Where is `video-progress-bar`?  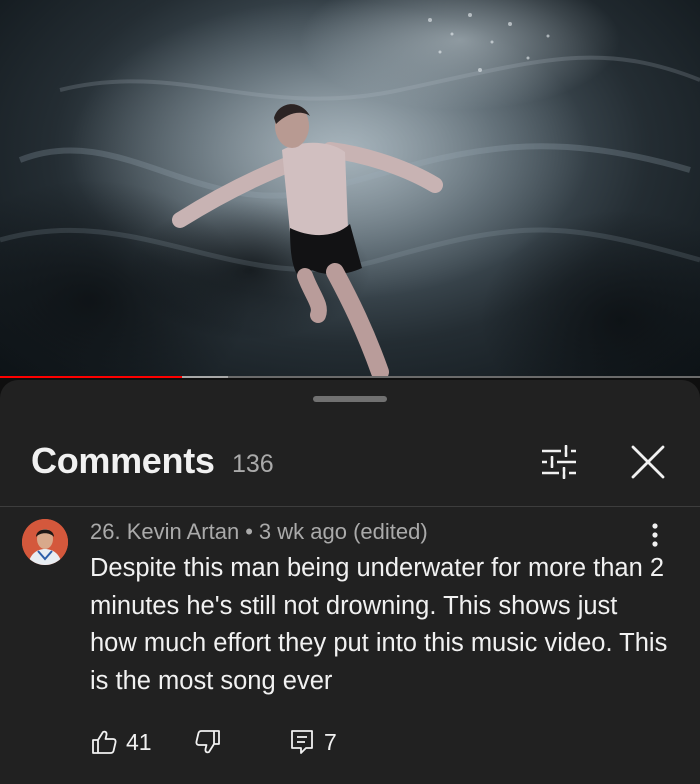
video-progress-bar is located at coordinates (350, 377).